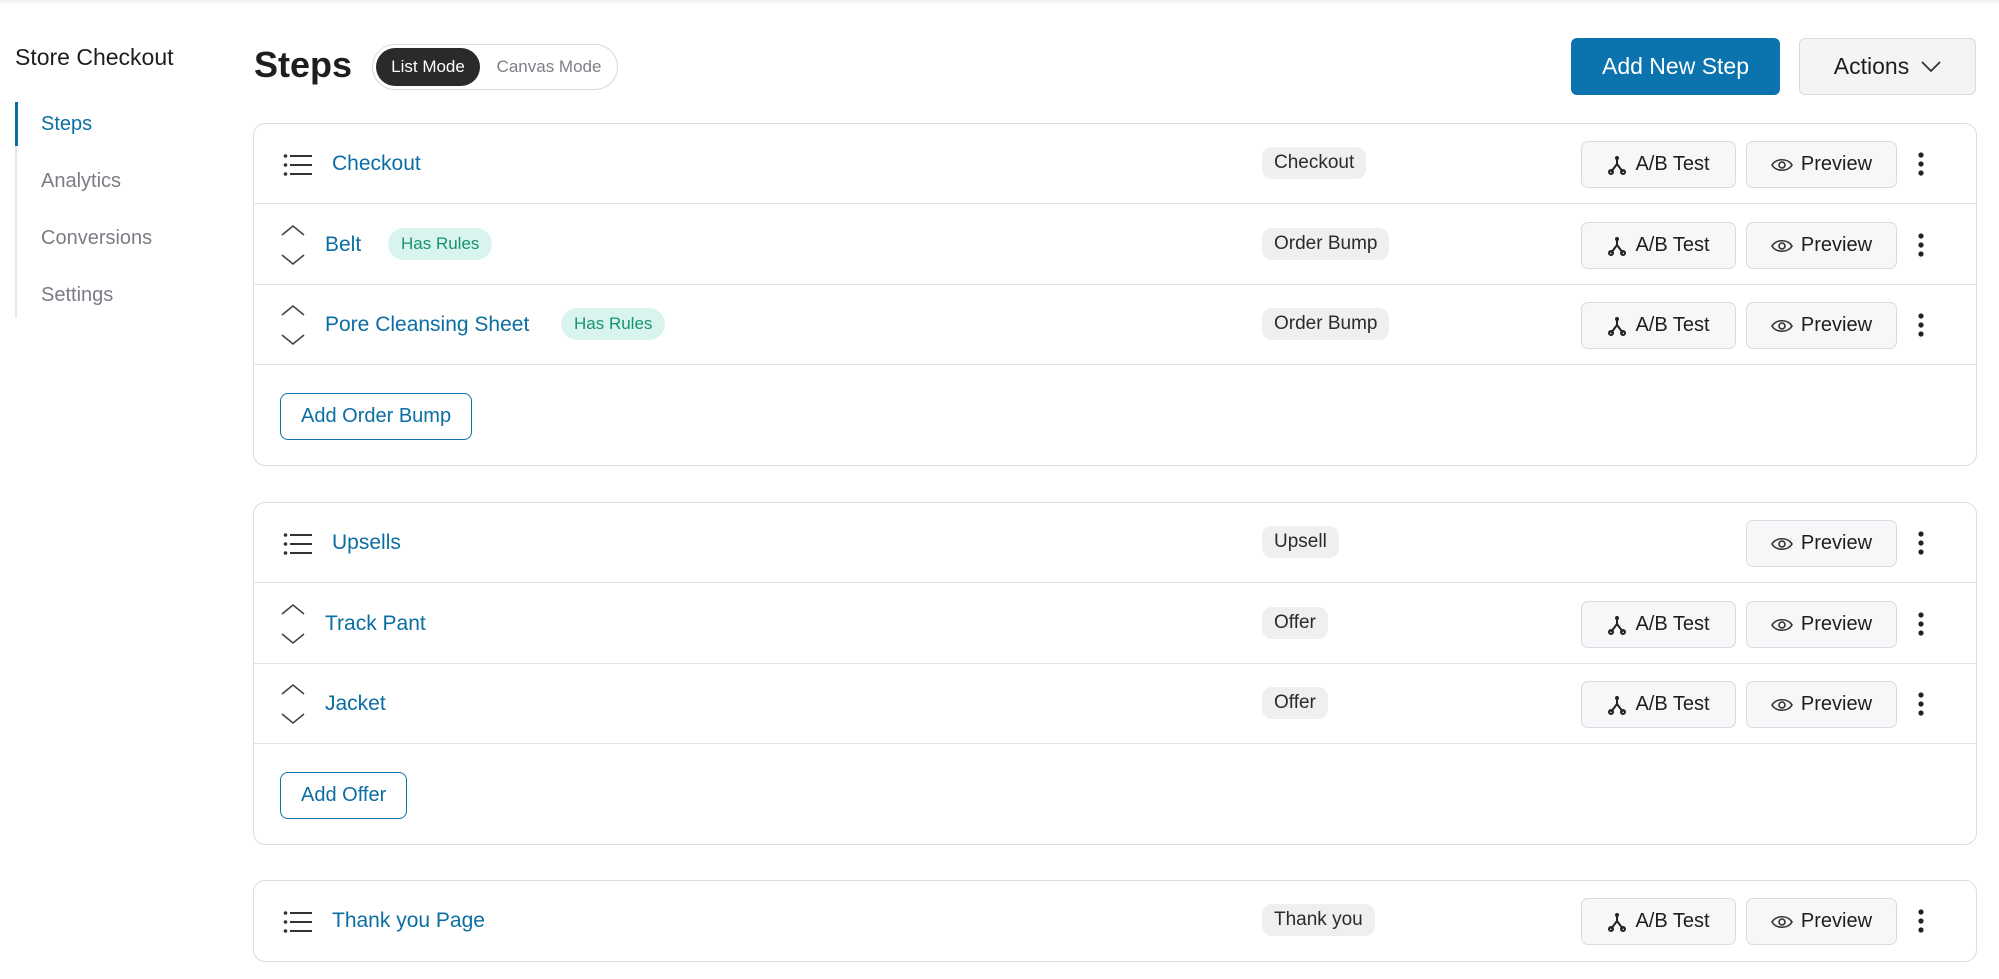 This screenshot has width=1999, height=979. I want to click on list-mode-button: List Mode, so click(428, 67).